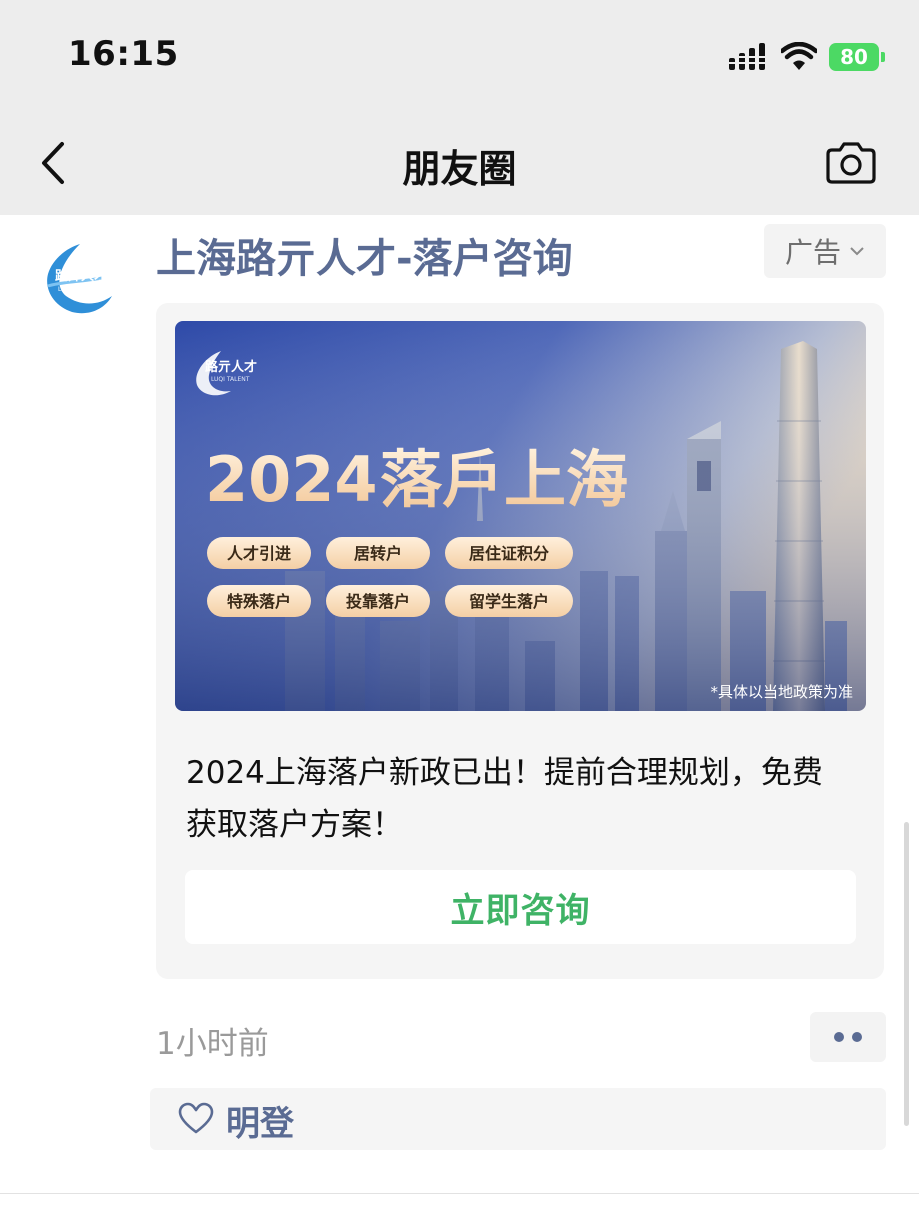 The height and width of the screenshot is (1224, 919). What do you see at coordinates (518, 1119) in the screenshot?
I see `likes-section: 明登` at bounding box center [518, 1119].